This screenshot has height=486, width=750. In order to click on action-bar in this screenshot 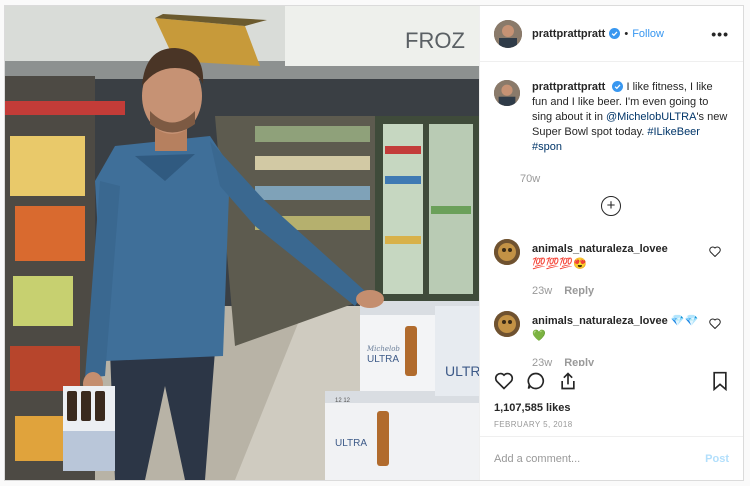, I will do `click(536, 381)`.